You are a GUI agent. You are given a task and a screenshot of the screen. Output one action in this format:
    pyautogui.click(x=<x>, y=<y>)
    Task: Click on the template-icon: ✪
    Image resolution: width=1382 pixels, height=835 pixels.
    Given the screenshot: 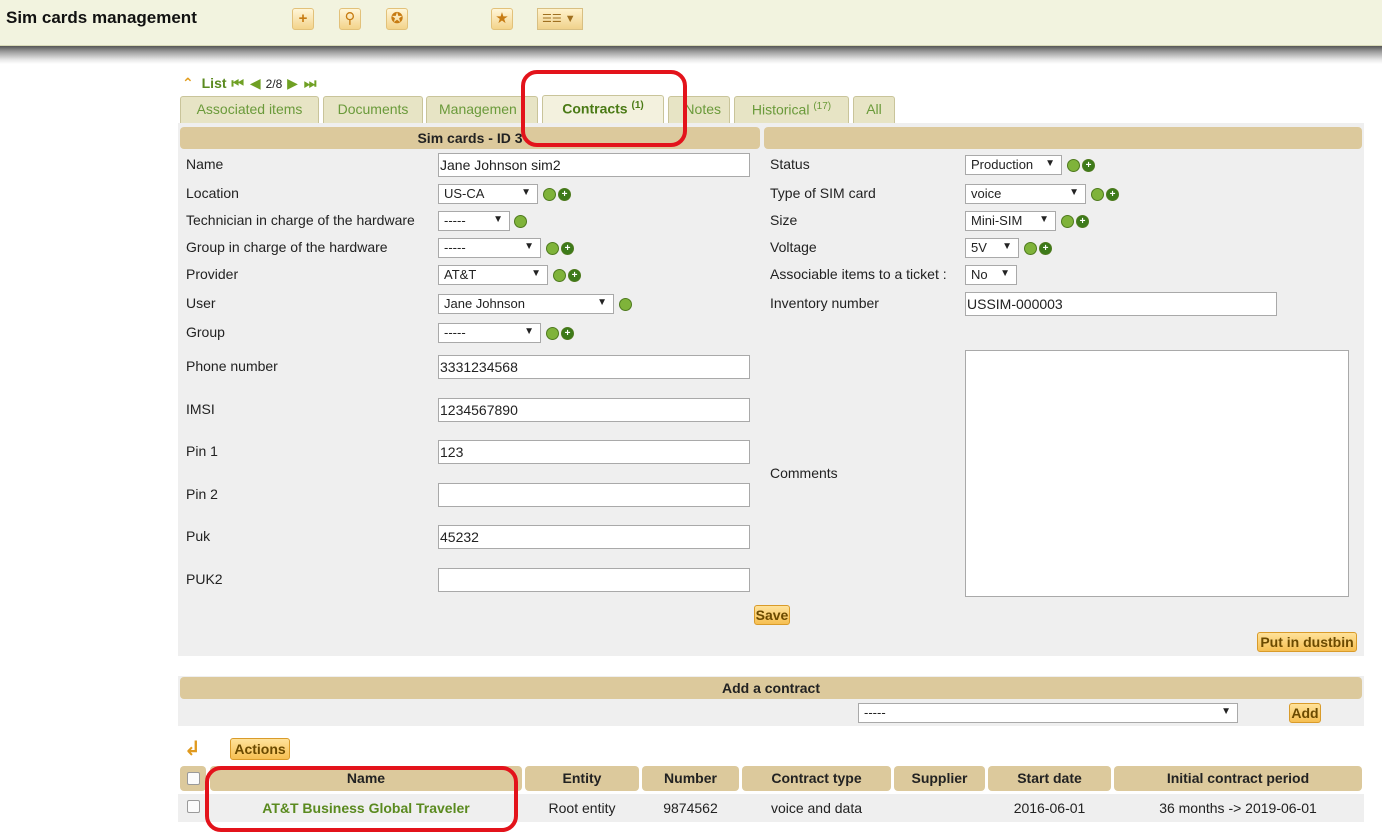 What is the action you would take?
    pyautogui.click(x=397, y=19)
    